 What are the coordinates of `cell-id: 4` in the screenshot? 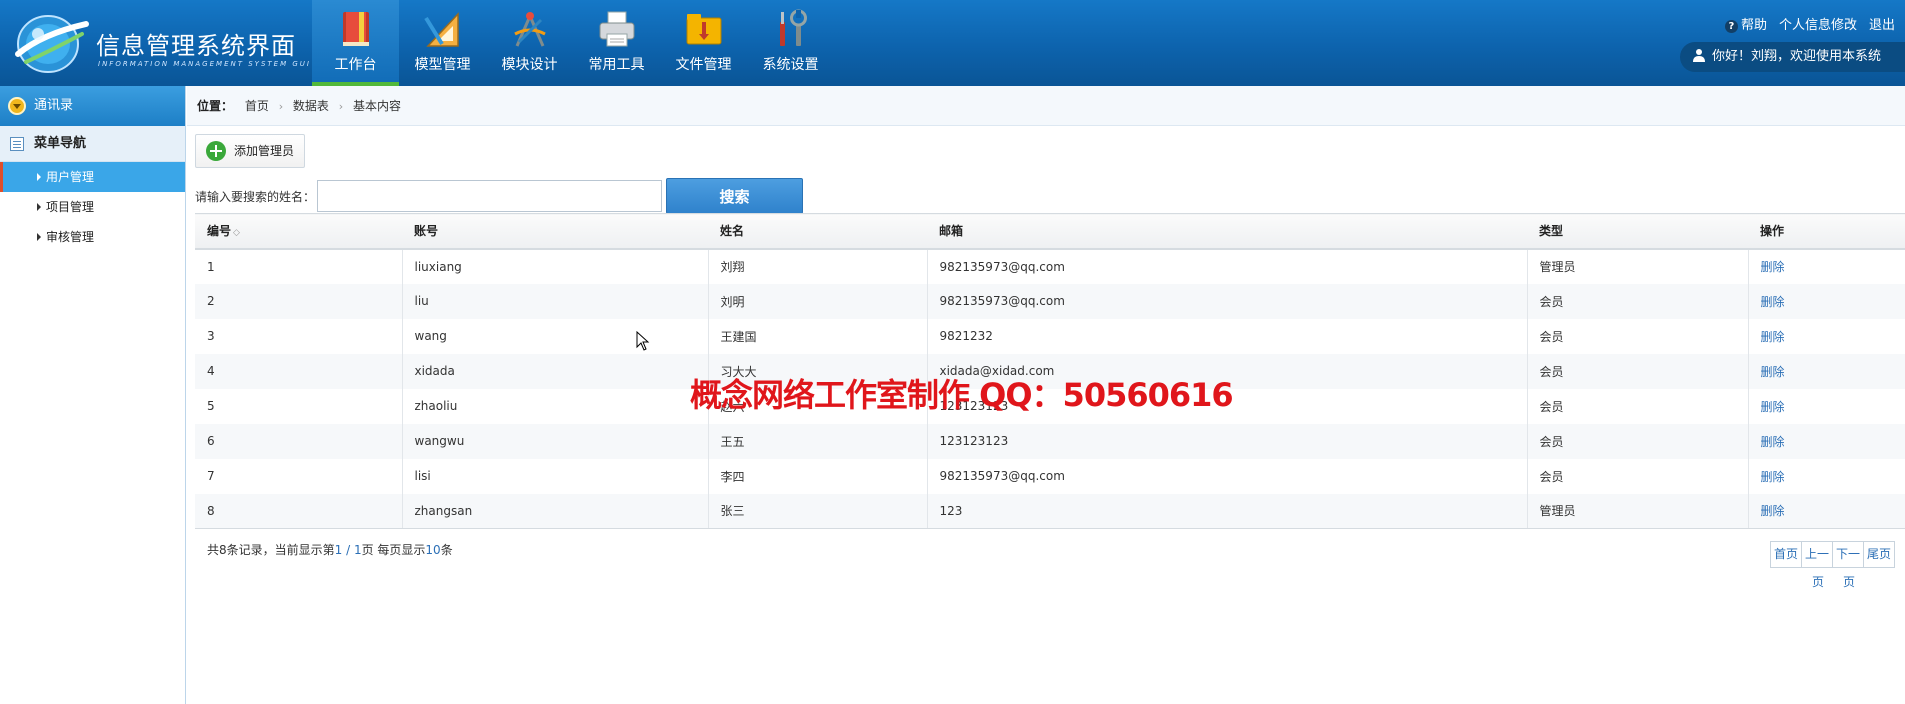 It's located at (299, 371).